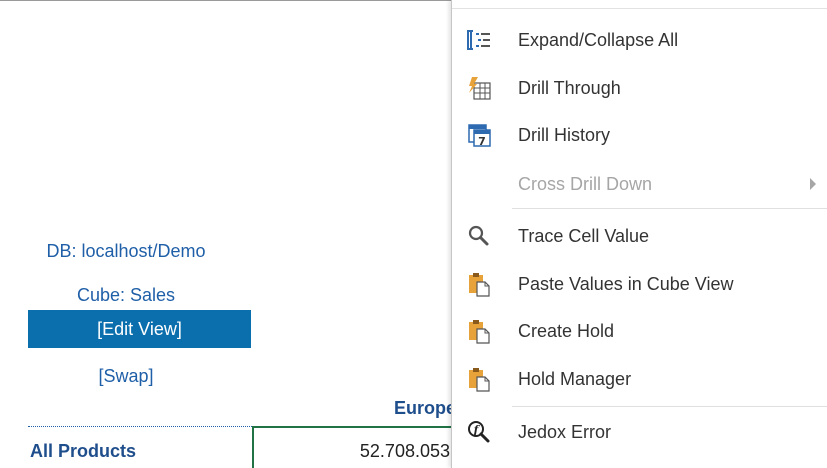 This screenshot has height=468, width=827. I want to click on menu-item-paste-values-in-cube-view: Paste Values in Cube View, so click(637, 284).